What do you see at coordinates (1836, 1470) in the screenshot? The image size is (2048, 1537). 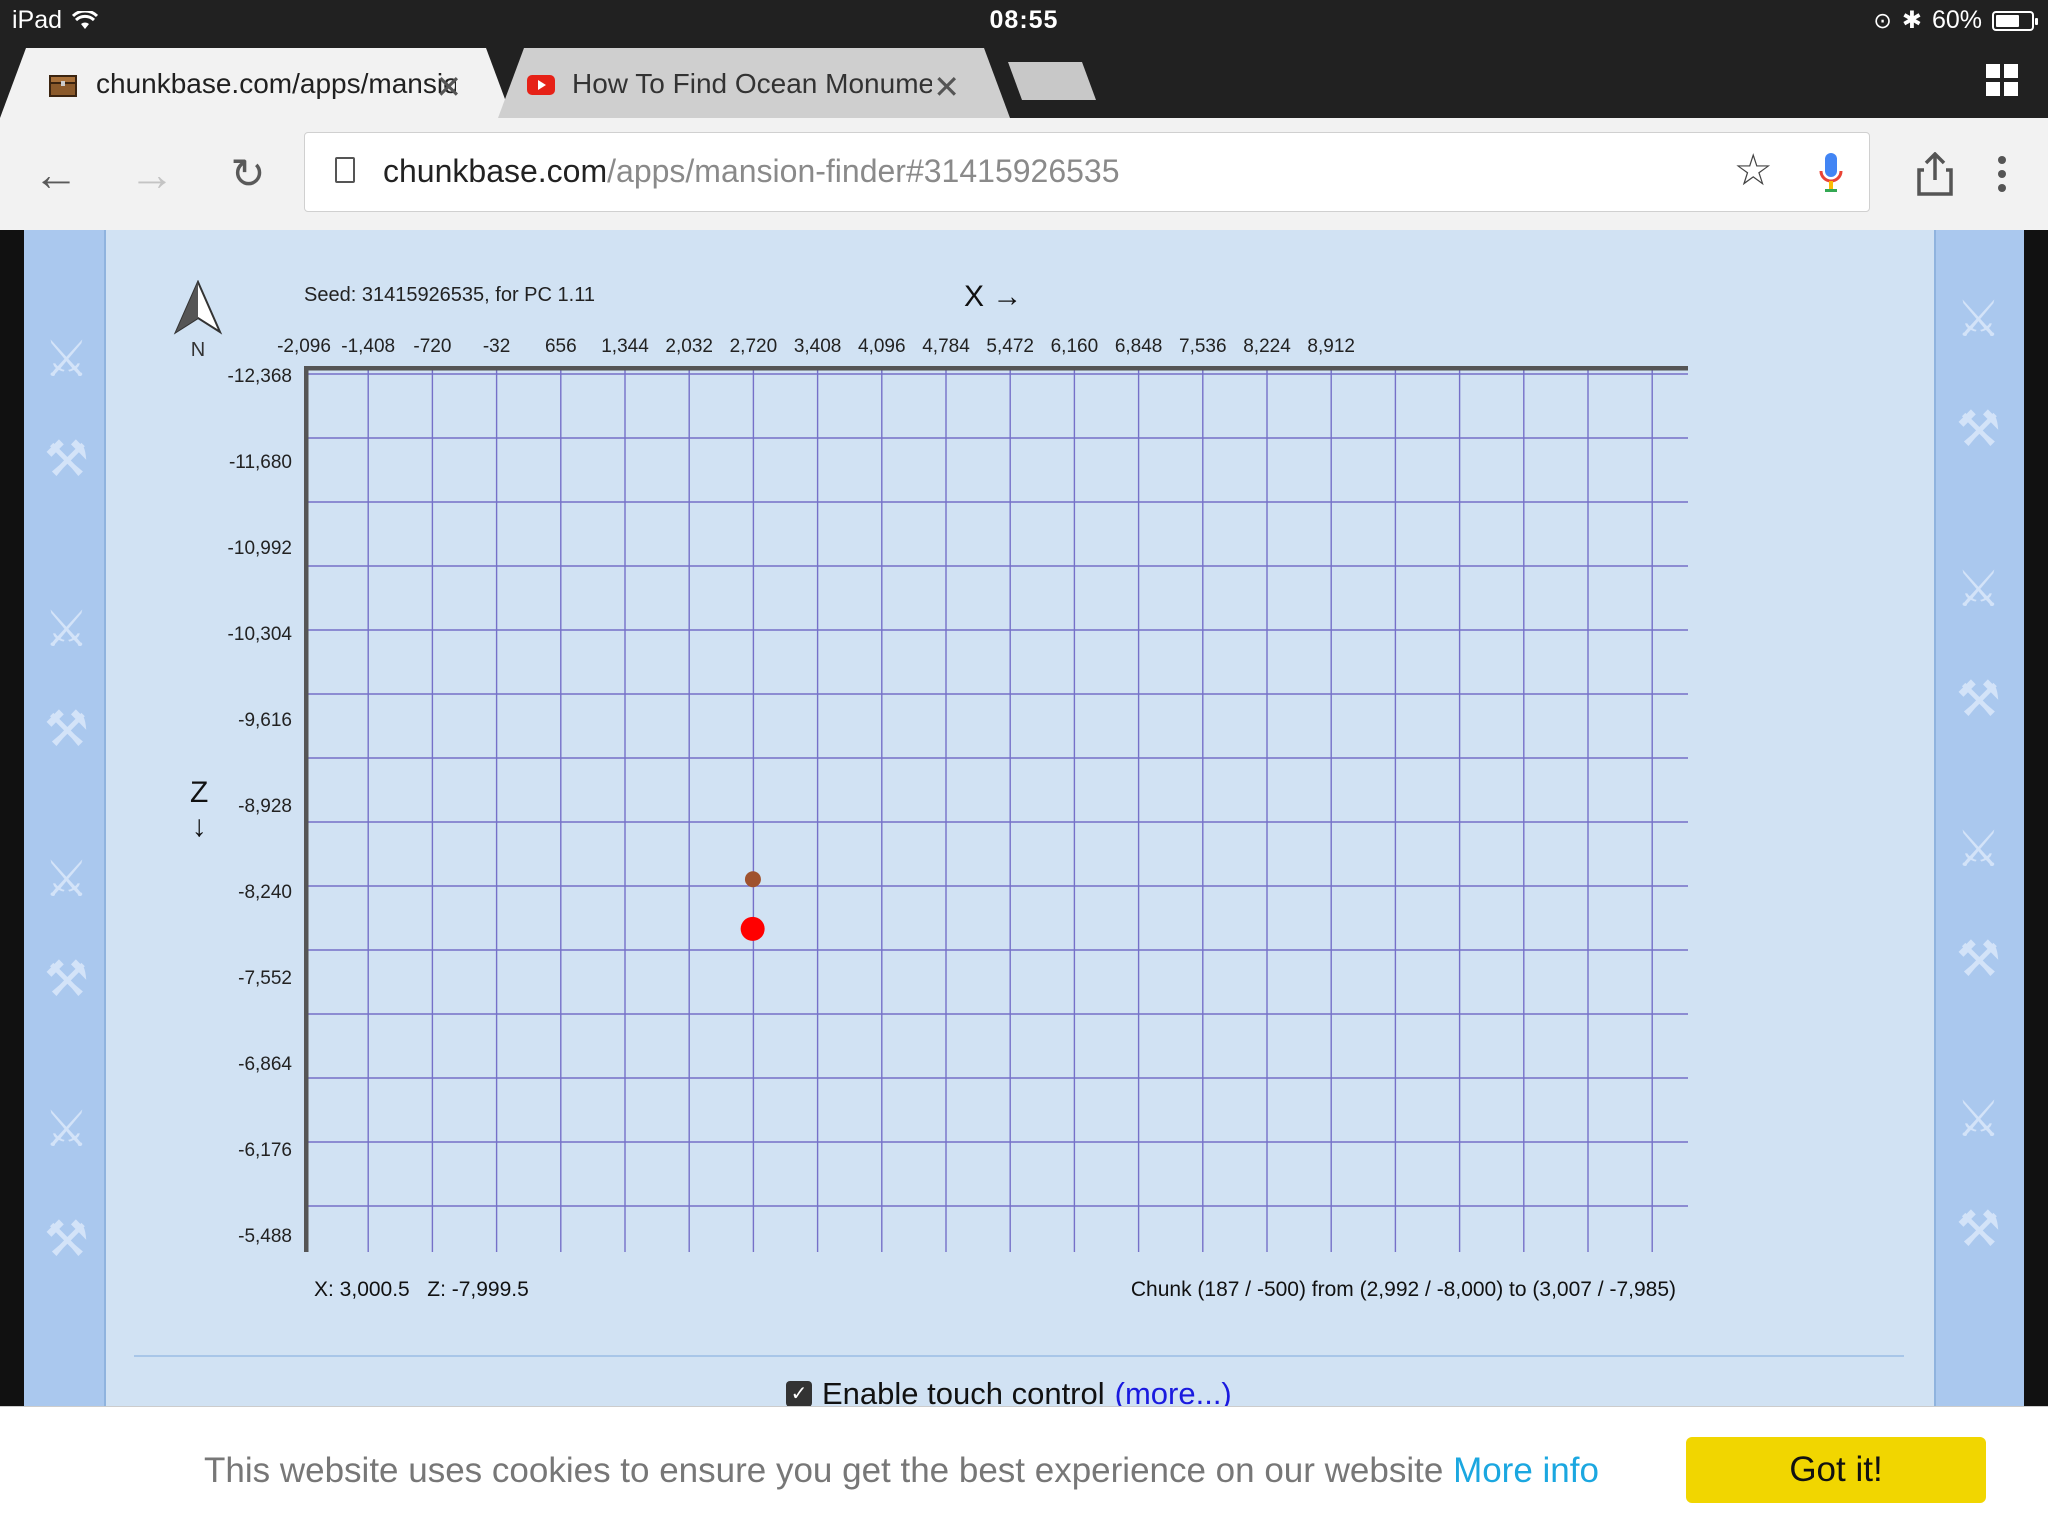 I see `got-it-button: Got it!` at bounding box center [1836, 1470].